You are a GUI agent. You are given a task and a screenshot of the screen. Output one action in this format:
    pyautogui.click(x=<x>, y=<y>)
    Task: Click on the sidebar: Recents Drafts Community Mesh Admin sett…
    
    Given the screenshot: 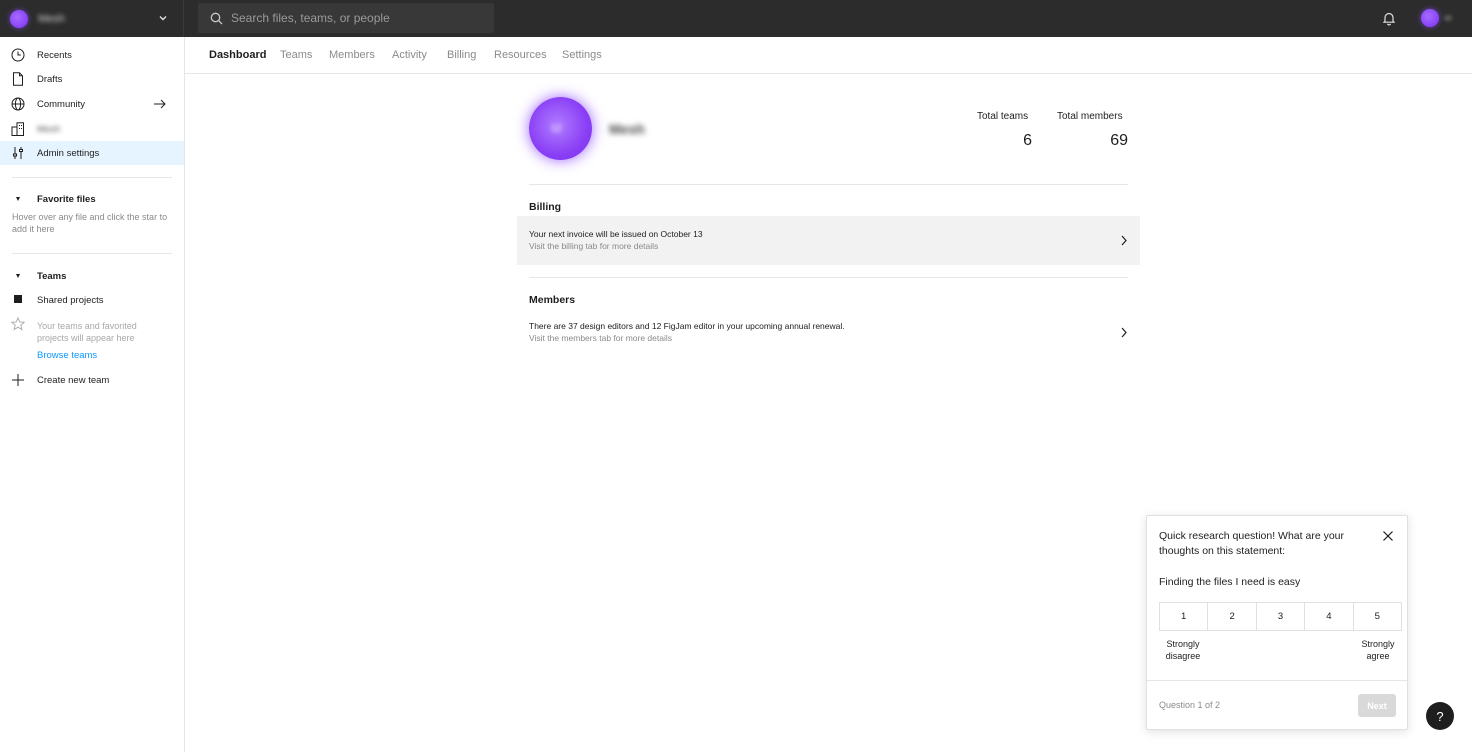 What is the action you would take?
    pyautogui.click(x=92, y=394)
    